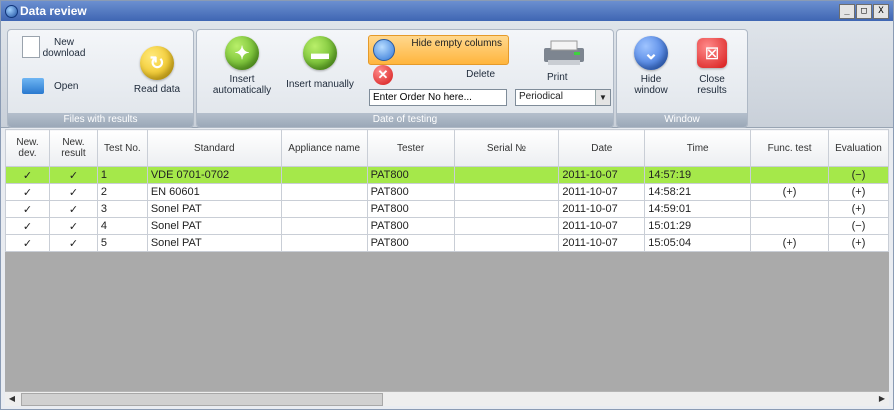 This screenshot has width=894, height=410. I want to click on scrollbar-thumb, so click(202, 399).